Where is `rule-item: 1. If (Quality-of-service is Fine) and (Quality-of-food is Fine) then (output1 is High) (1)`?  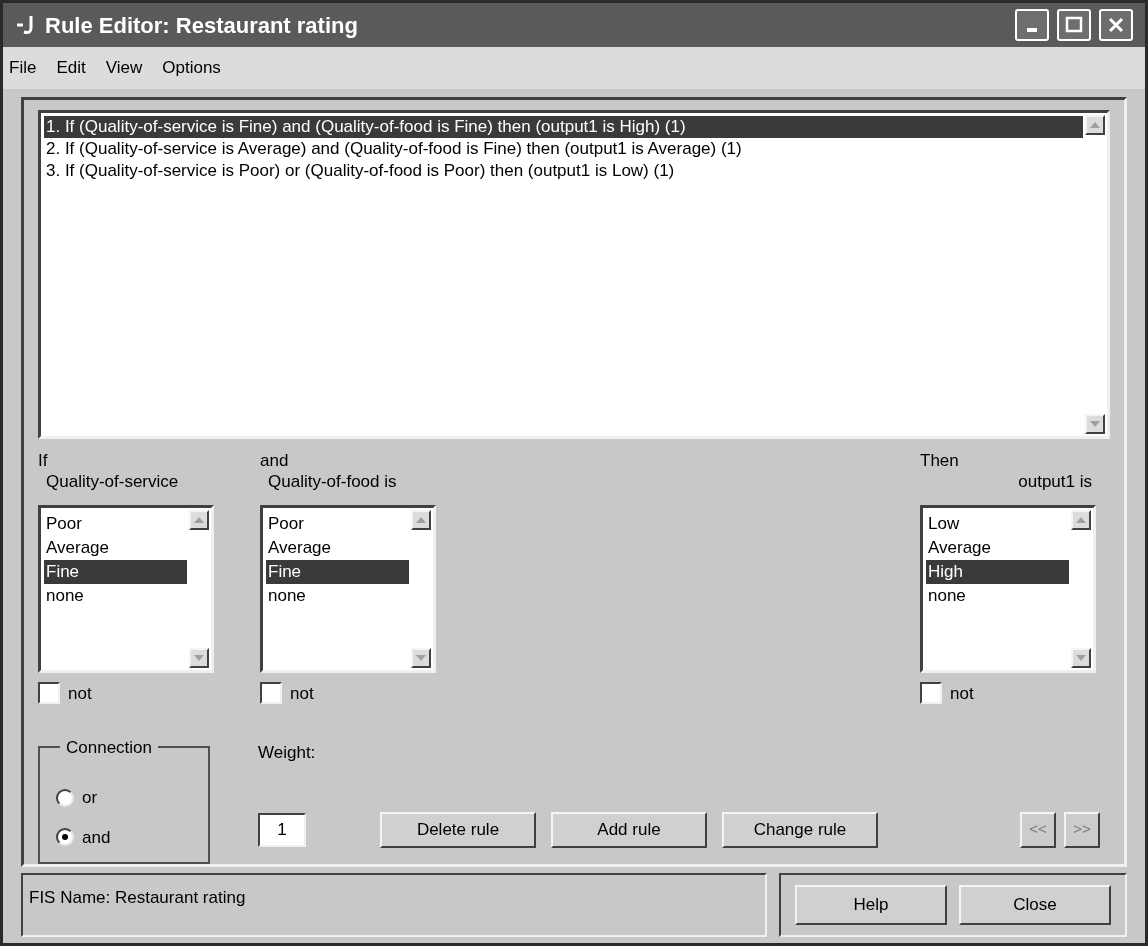 rule-item: 1. If (Quality-of-service is Fine) and (Quality-of-food is Fine) then (output1 is High) (1) is located at coordinates (563, 127).